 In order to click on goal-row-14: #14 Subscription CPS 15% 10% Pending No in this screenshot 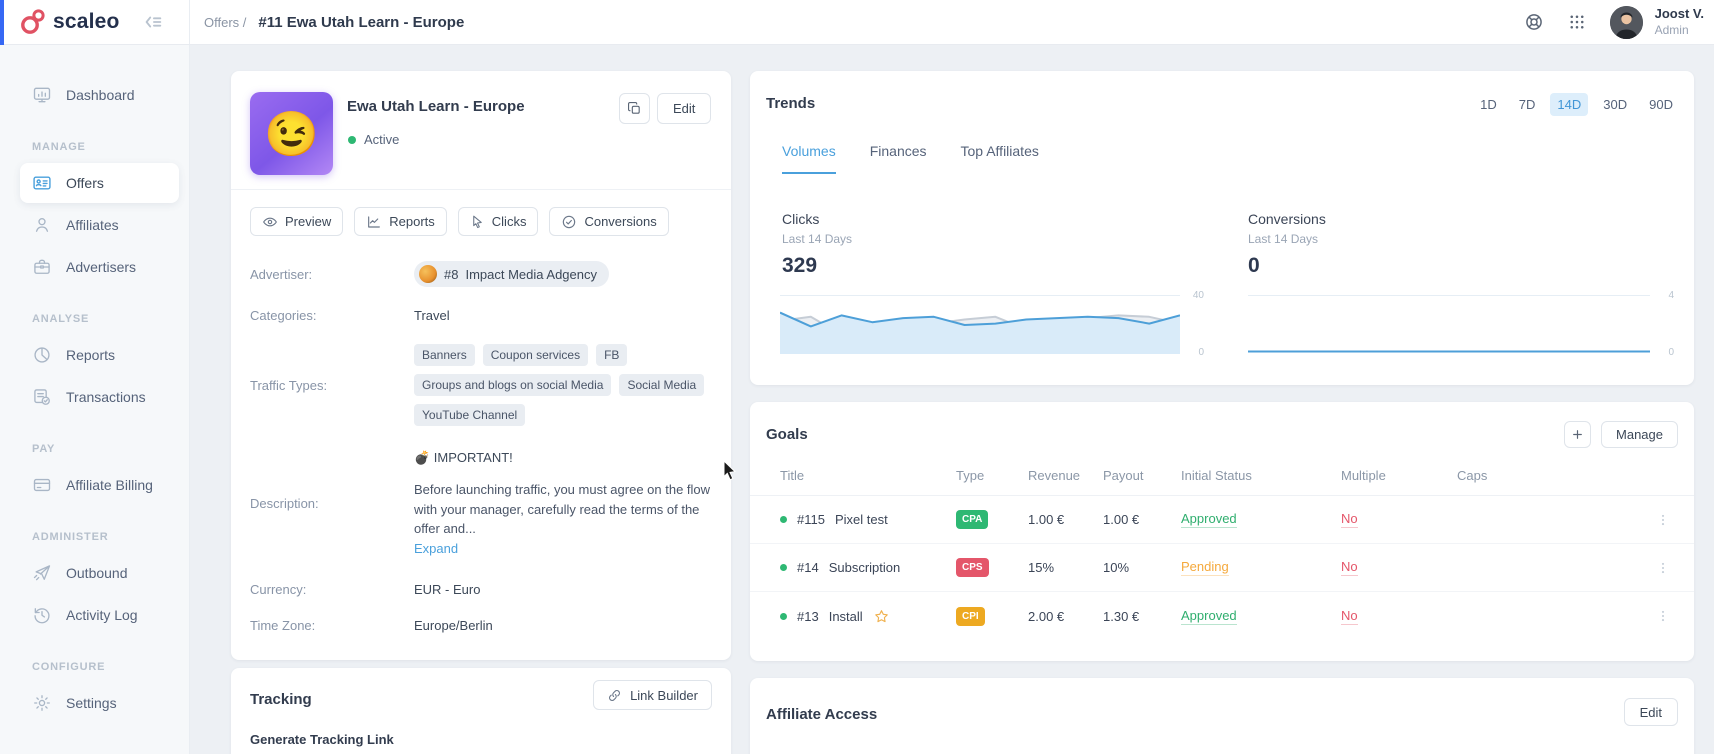, I will do `click(1222, 568)`.